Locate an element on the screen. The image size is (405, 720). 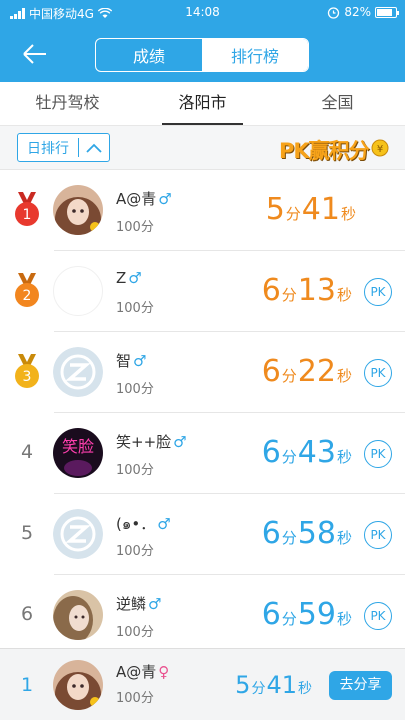
user-name: Z ♂ is located at coordinates (129, 278).